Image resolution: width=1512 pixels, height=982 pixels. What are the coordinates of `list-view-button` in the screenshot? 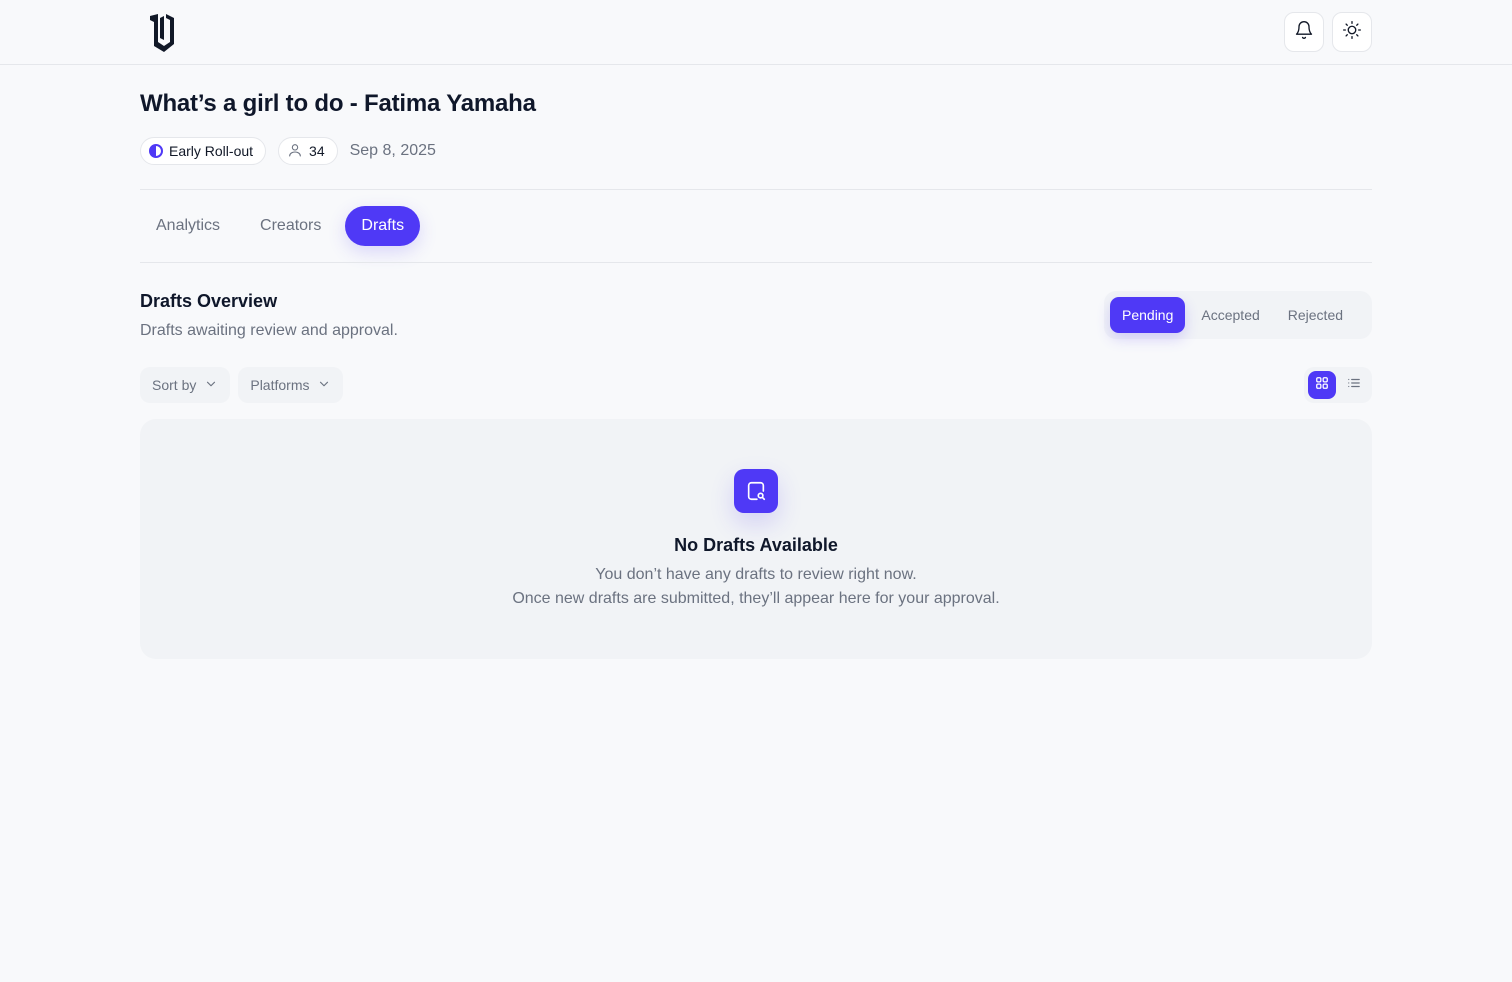 It's located at (1354, 385).